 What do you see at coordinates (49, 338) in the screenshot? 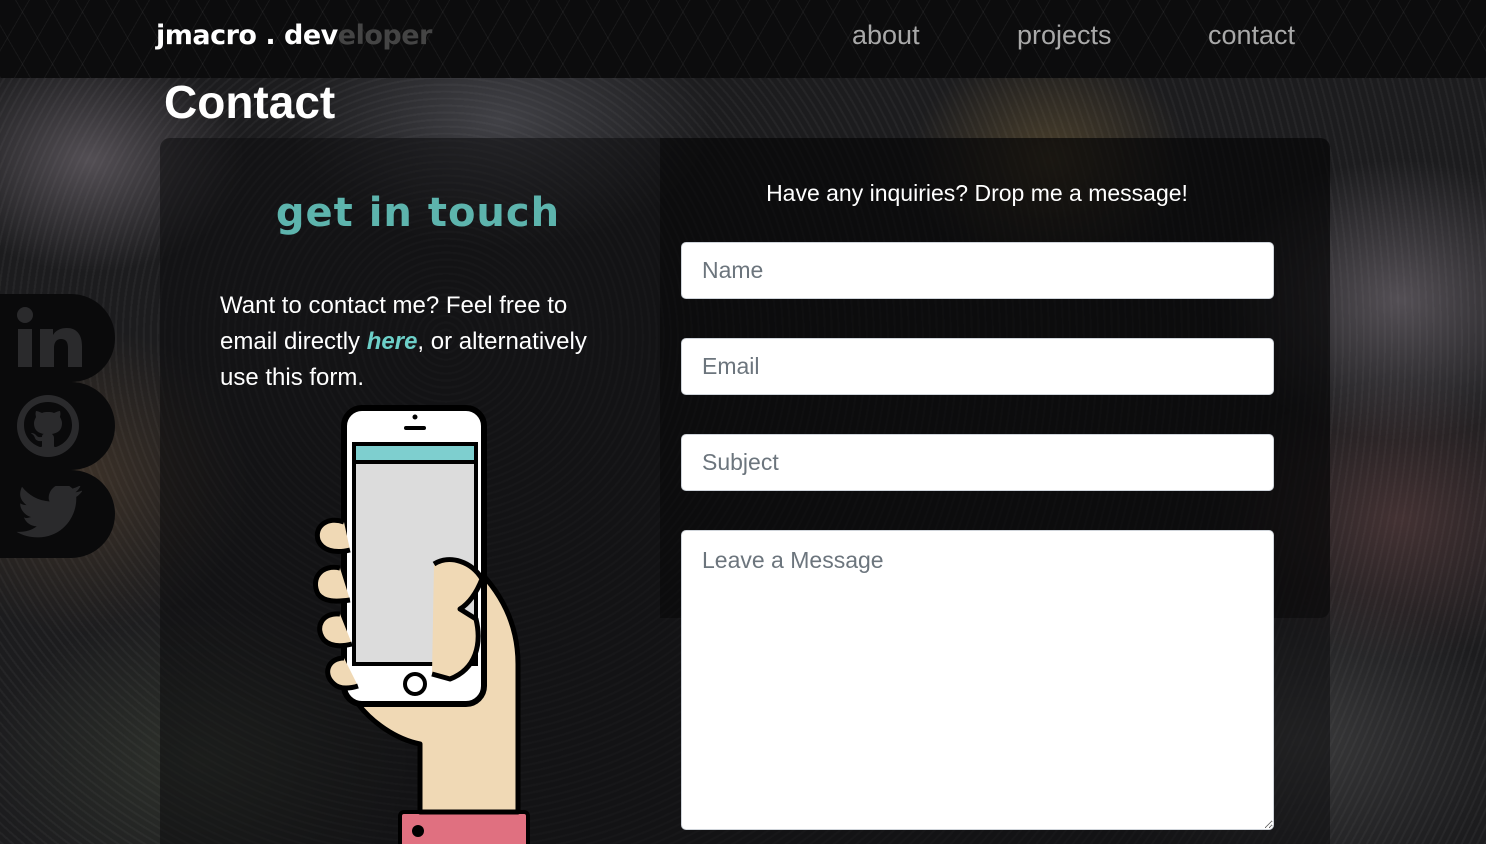
I see `linkedin-icon` at bounding box center [49, 338].